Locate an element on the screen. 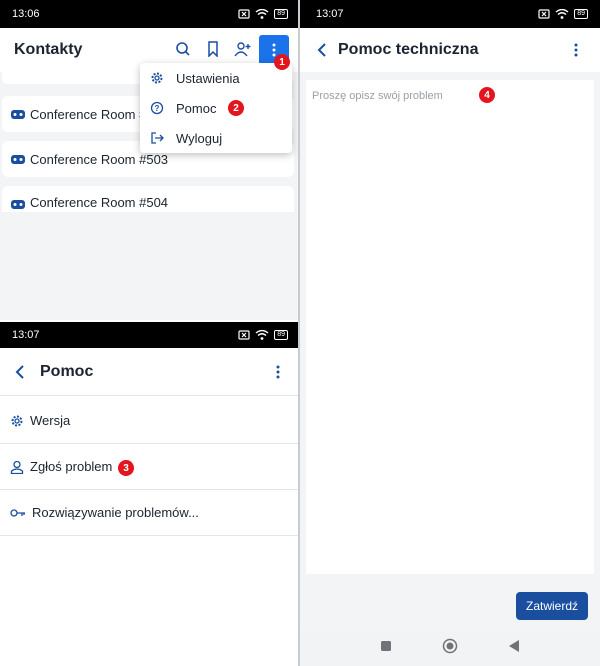  system-nav-bar is located at coordinates (450, 648).